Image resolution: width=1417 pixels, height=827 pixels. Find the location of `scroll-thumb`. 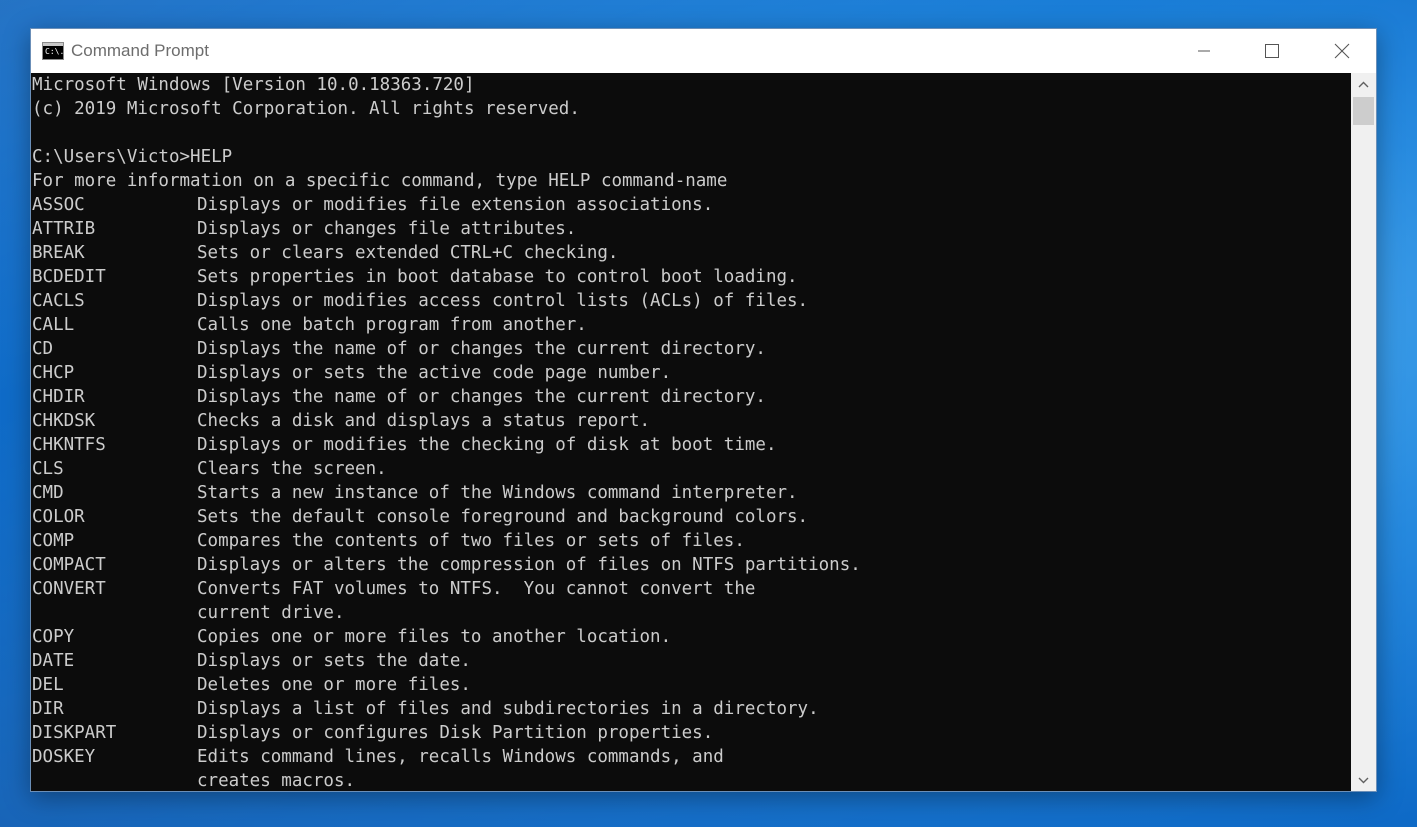

scroll-thumb is located at coordinates (1363, 111).